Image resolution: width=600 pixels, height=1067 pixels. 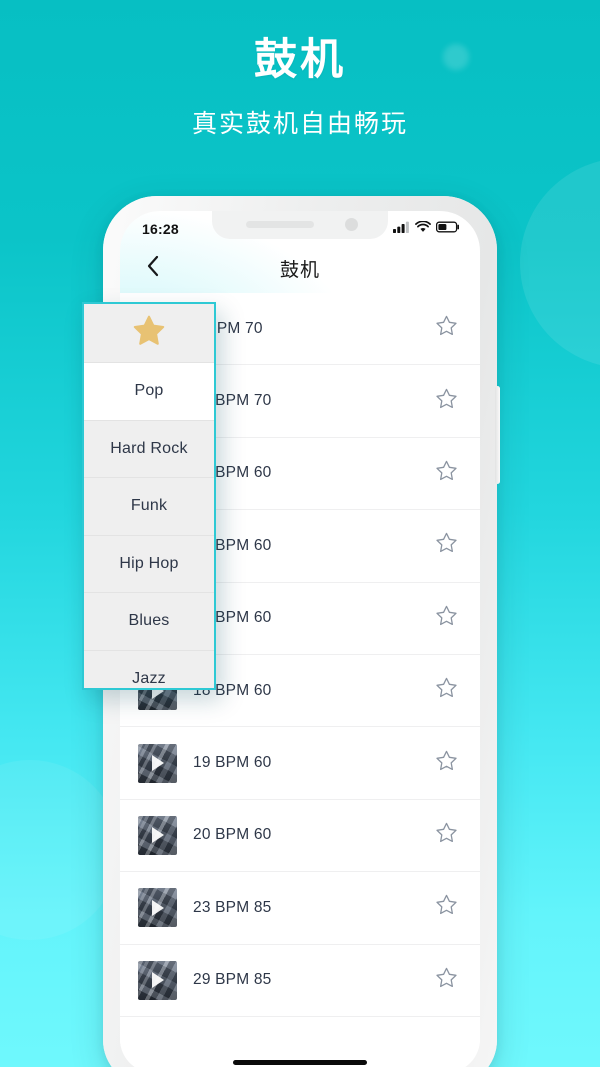 I want to click on decorative-bubble-large, so click(x=560, y=263).